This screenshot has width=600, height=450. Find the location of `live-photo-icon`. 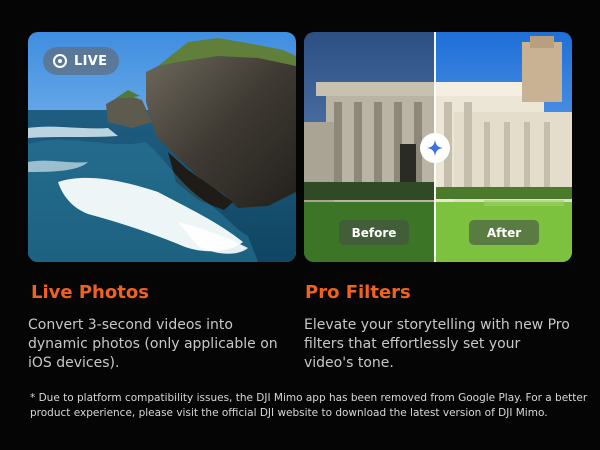

live-photo-icon is located at coordinates (60, 61).